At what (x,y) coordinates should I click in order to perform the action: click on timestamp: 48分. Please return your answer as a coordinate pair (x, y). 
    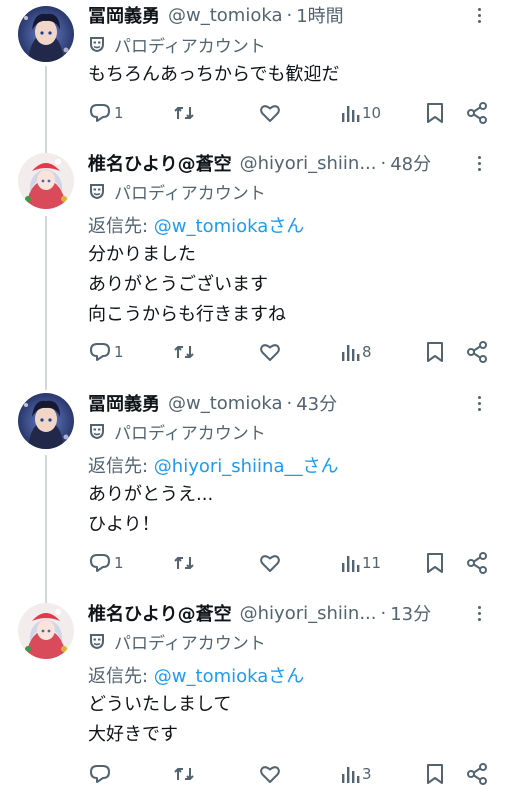
    Looking at the image, I should click on (410, 163).